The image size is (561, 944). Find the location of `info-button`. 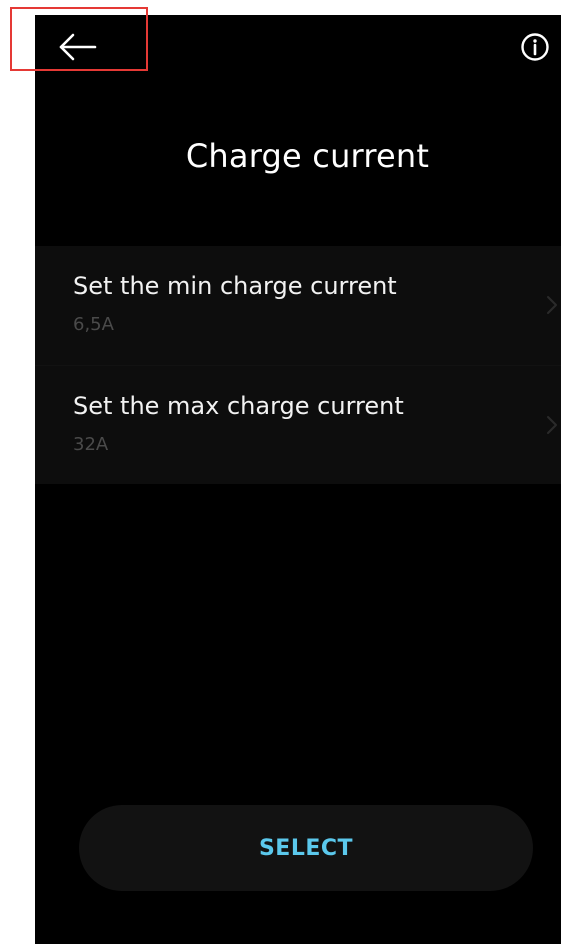

info-button is located at coordinates (535, 47).